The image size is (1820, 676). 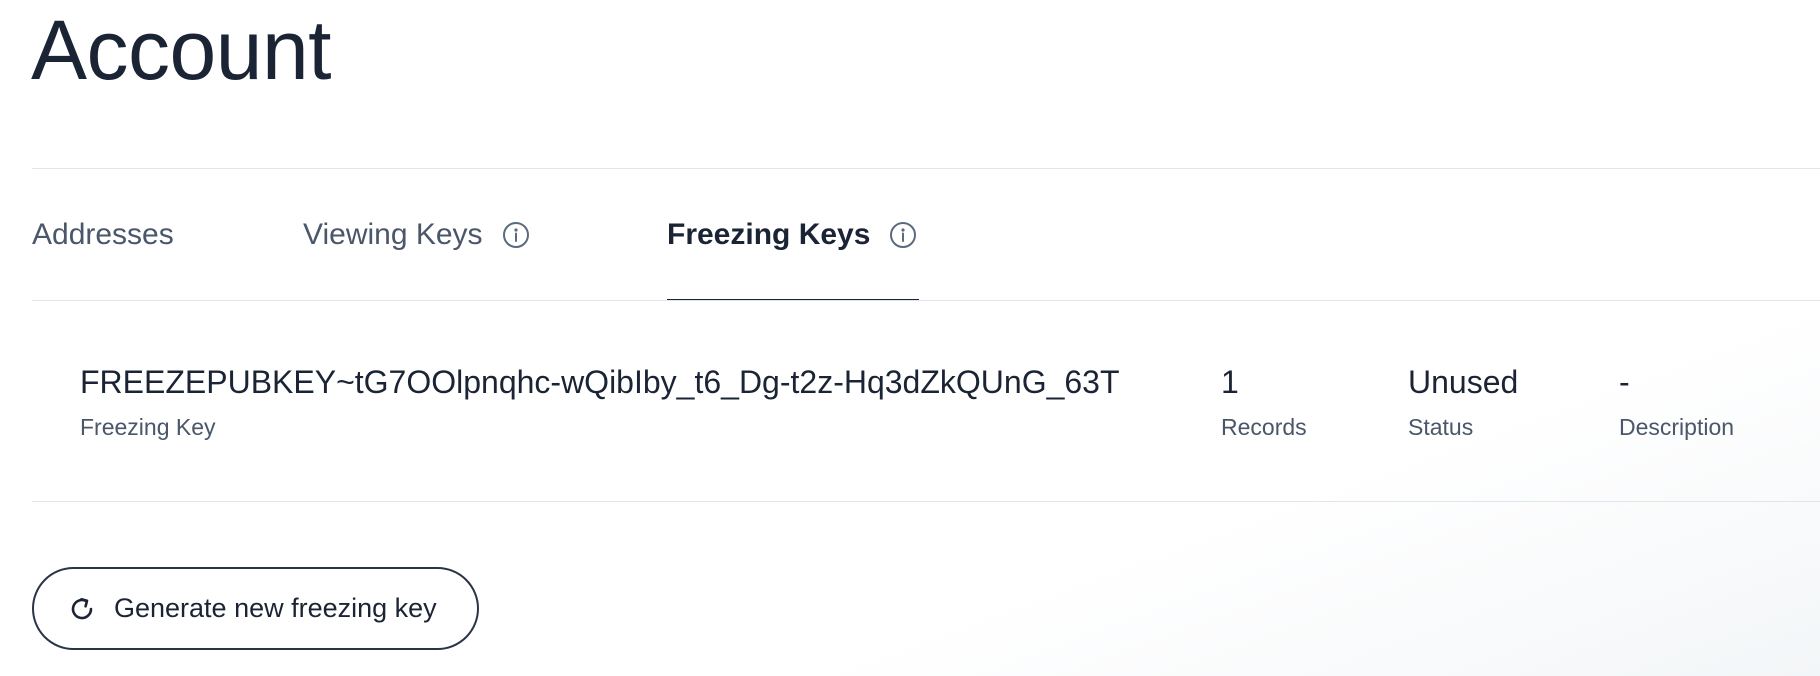 I want to click on generate-freezing-key-button: Generate new freezing key, so click(x=255, y=608).